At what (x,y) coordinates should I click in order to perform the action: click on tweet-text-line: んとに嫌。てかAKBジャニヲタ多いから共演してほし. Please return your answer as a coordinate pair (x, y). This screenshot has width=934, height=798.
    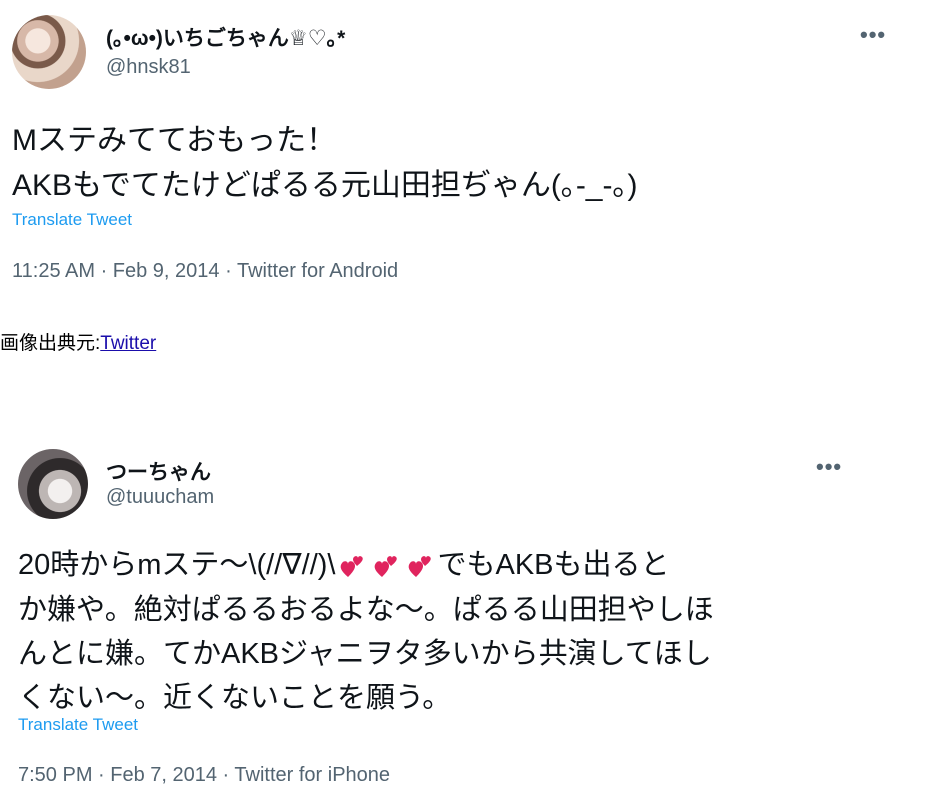
    Looking at the image, I should click on (365, 654).